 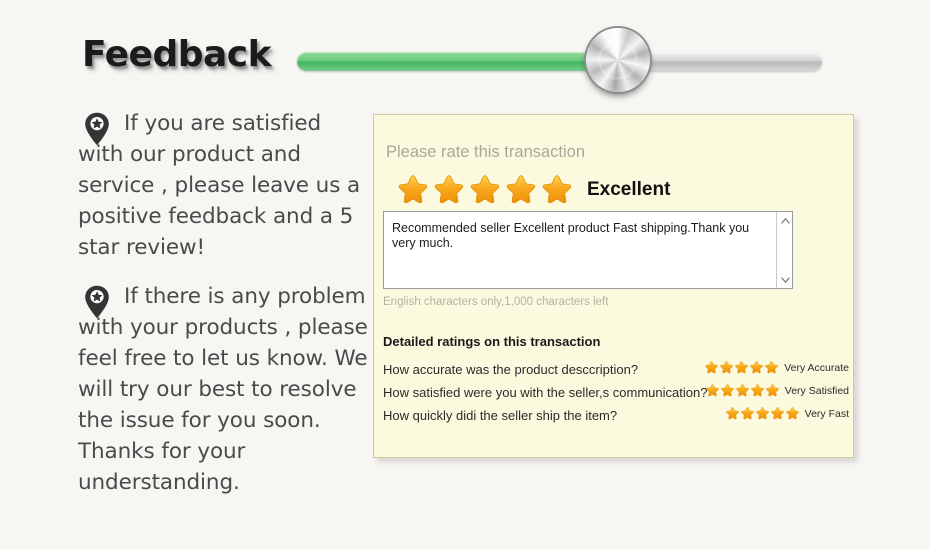 What do you see at coordinates (816, 390) in the screenshot?
I see `rating-label: Very Satisfied` at bounding box center [816, 390].